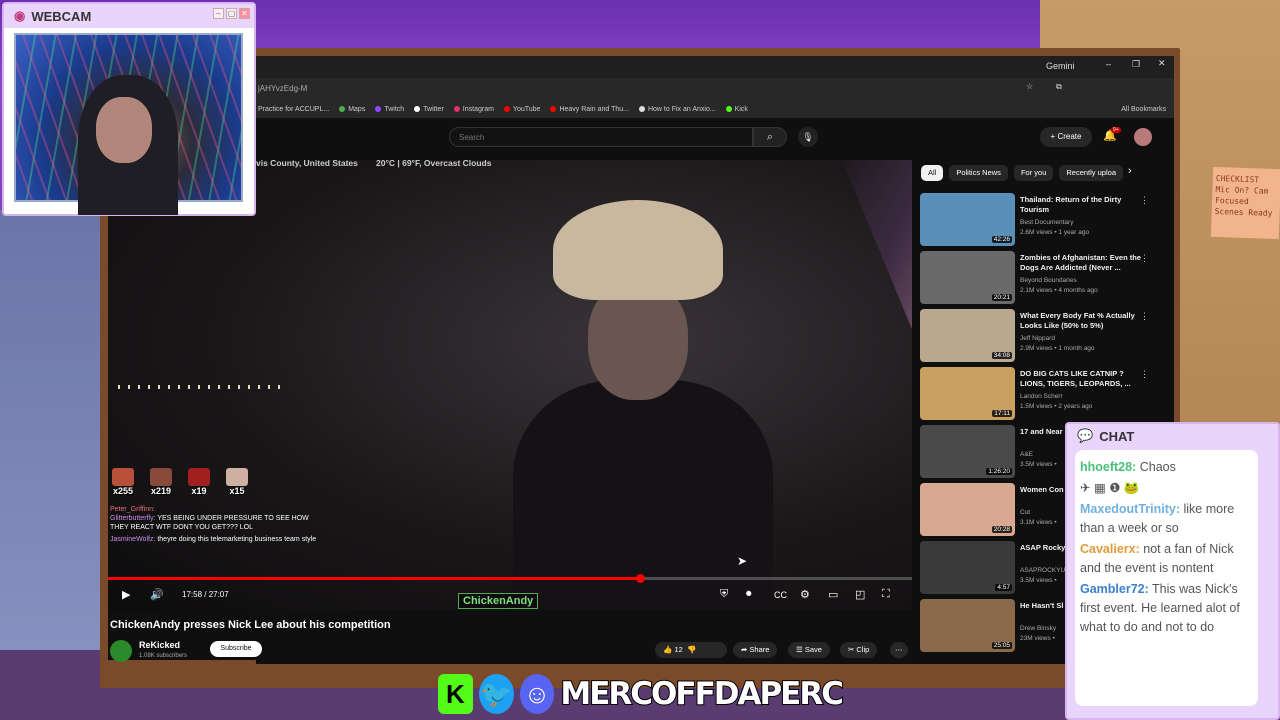 Image resolution: width=1280 pixels, height=720 pixels. Describe the element at coordinates (640, 578) in the screenshot. I see `scrubber-handle` at that location.